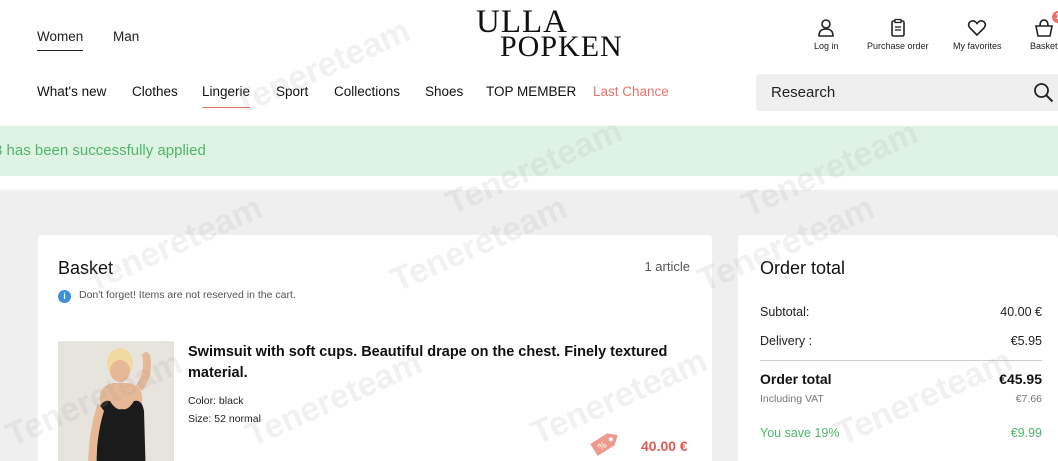 Image resolution: width=1058 pixels, height=461 pixels. I want to click on gender-tab-man: Man, so click(126, 36).